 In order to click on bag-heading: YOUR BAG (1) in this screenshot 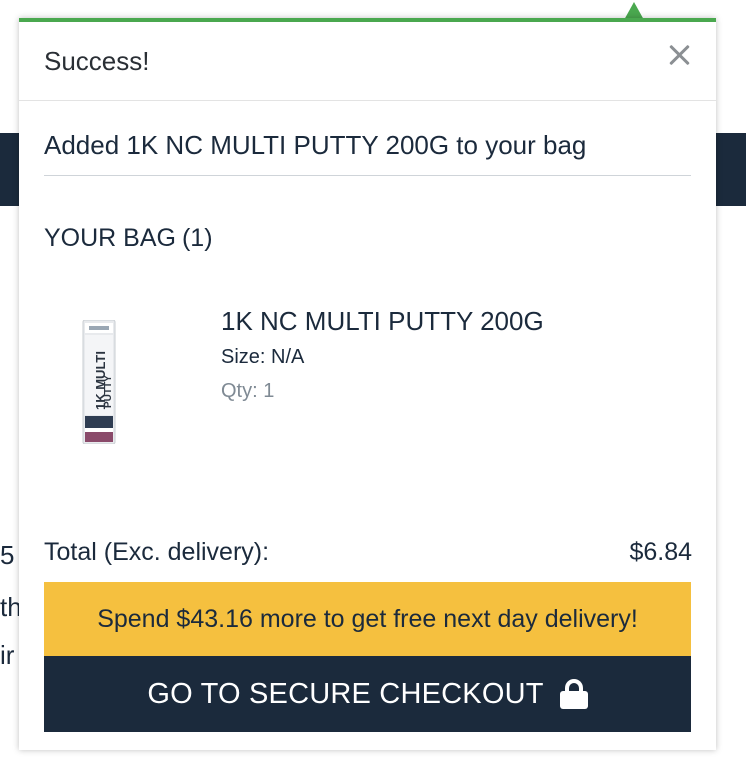, I will do `click(128, 238)`.